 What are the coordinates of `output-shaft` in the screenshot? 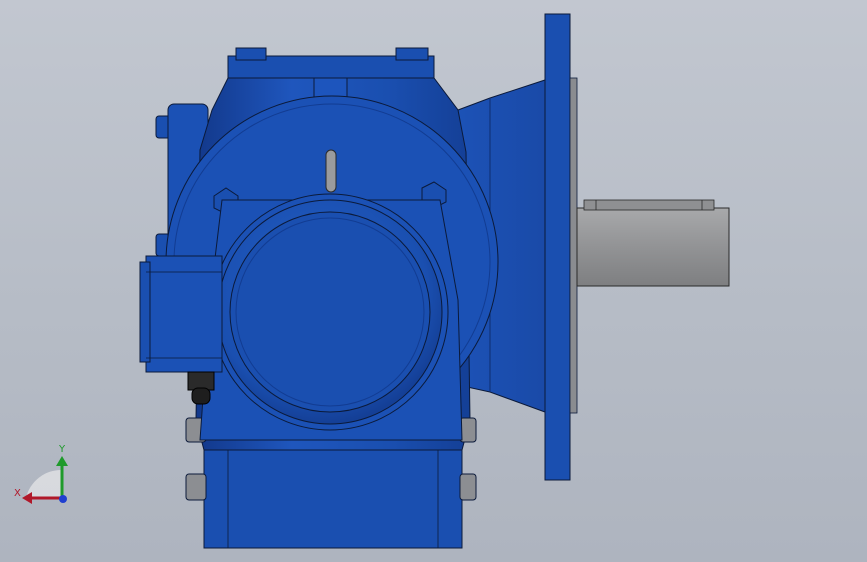 It's located at (653, 243).